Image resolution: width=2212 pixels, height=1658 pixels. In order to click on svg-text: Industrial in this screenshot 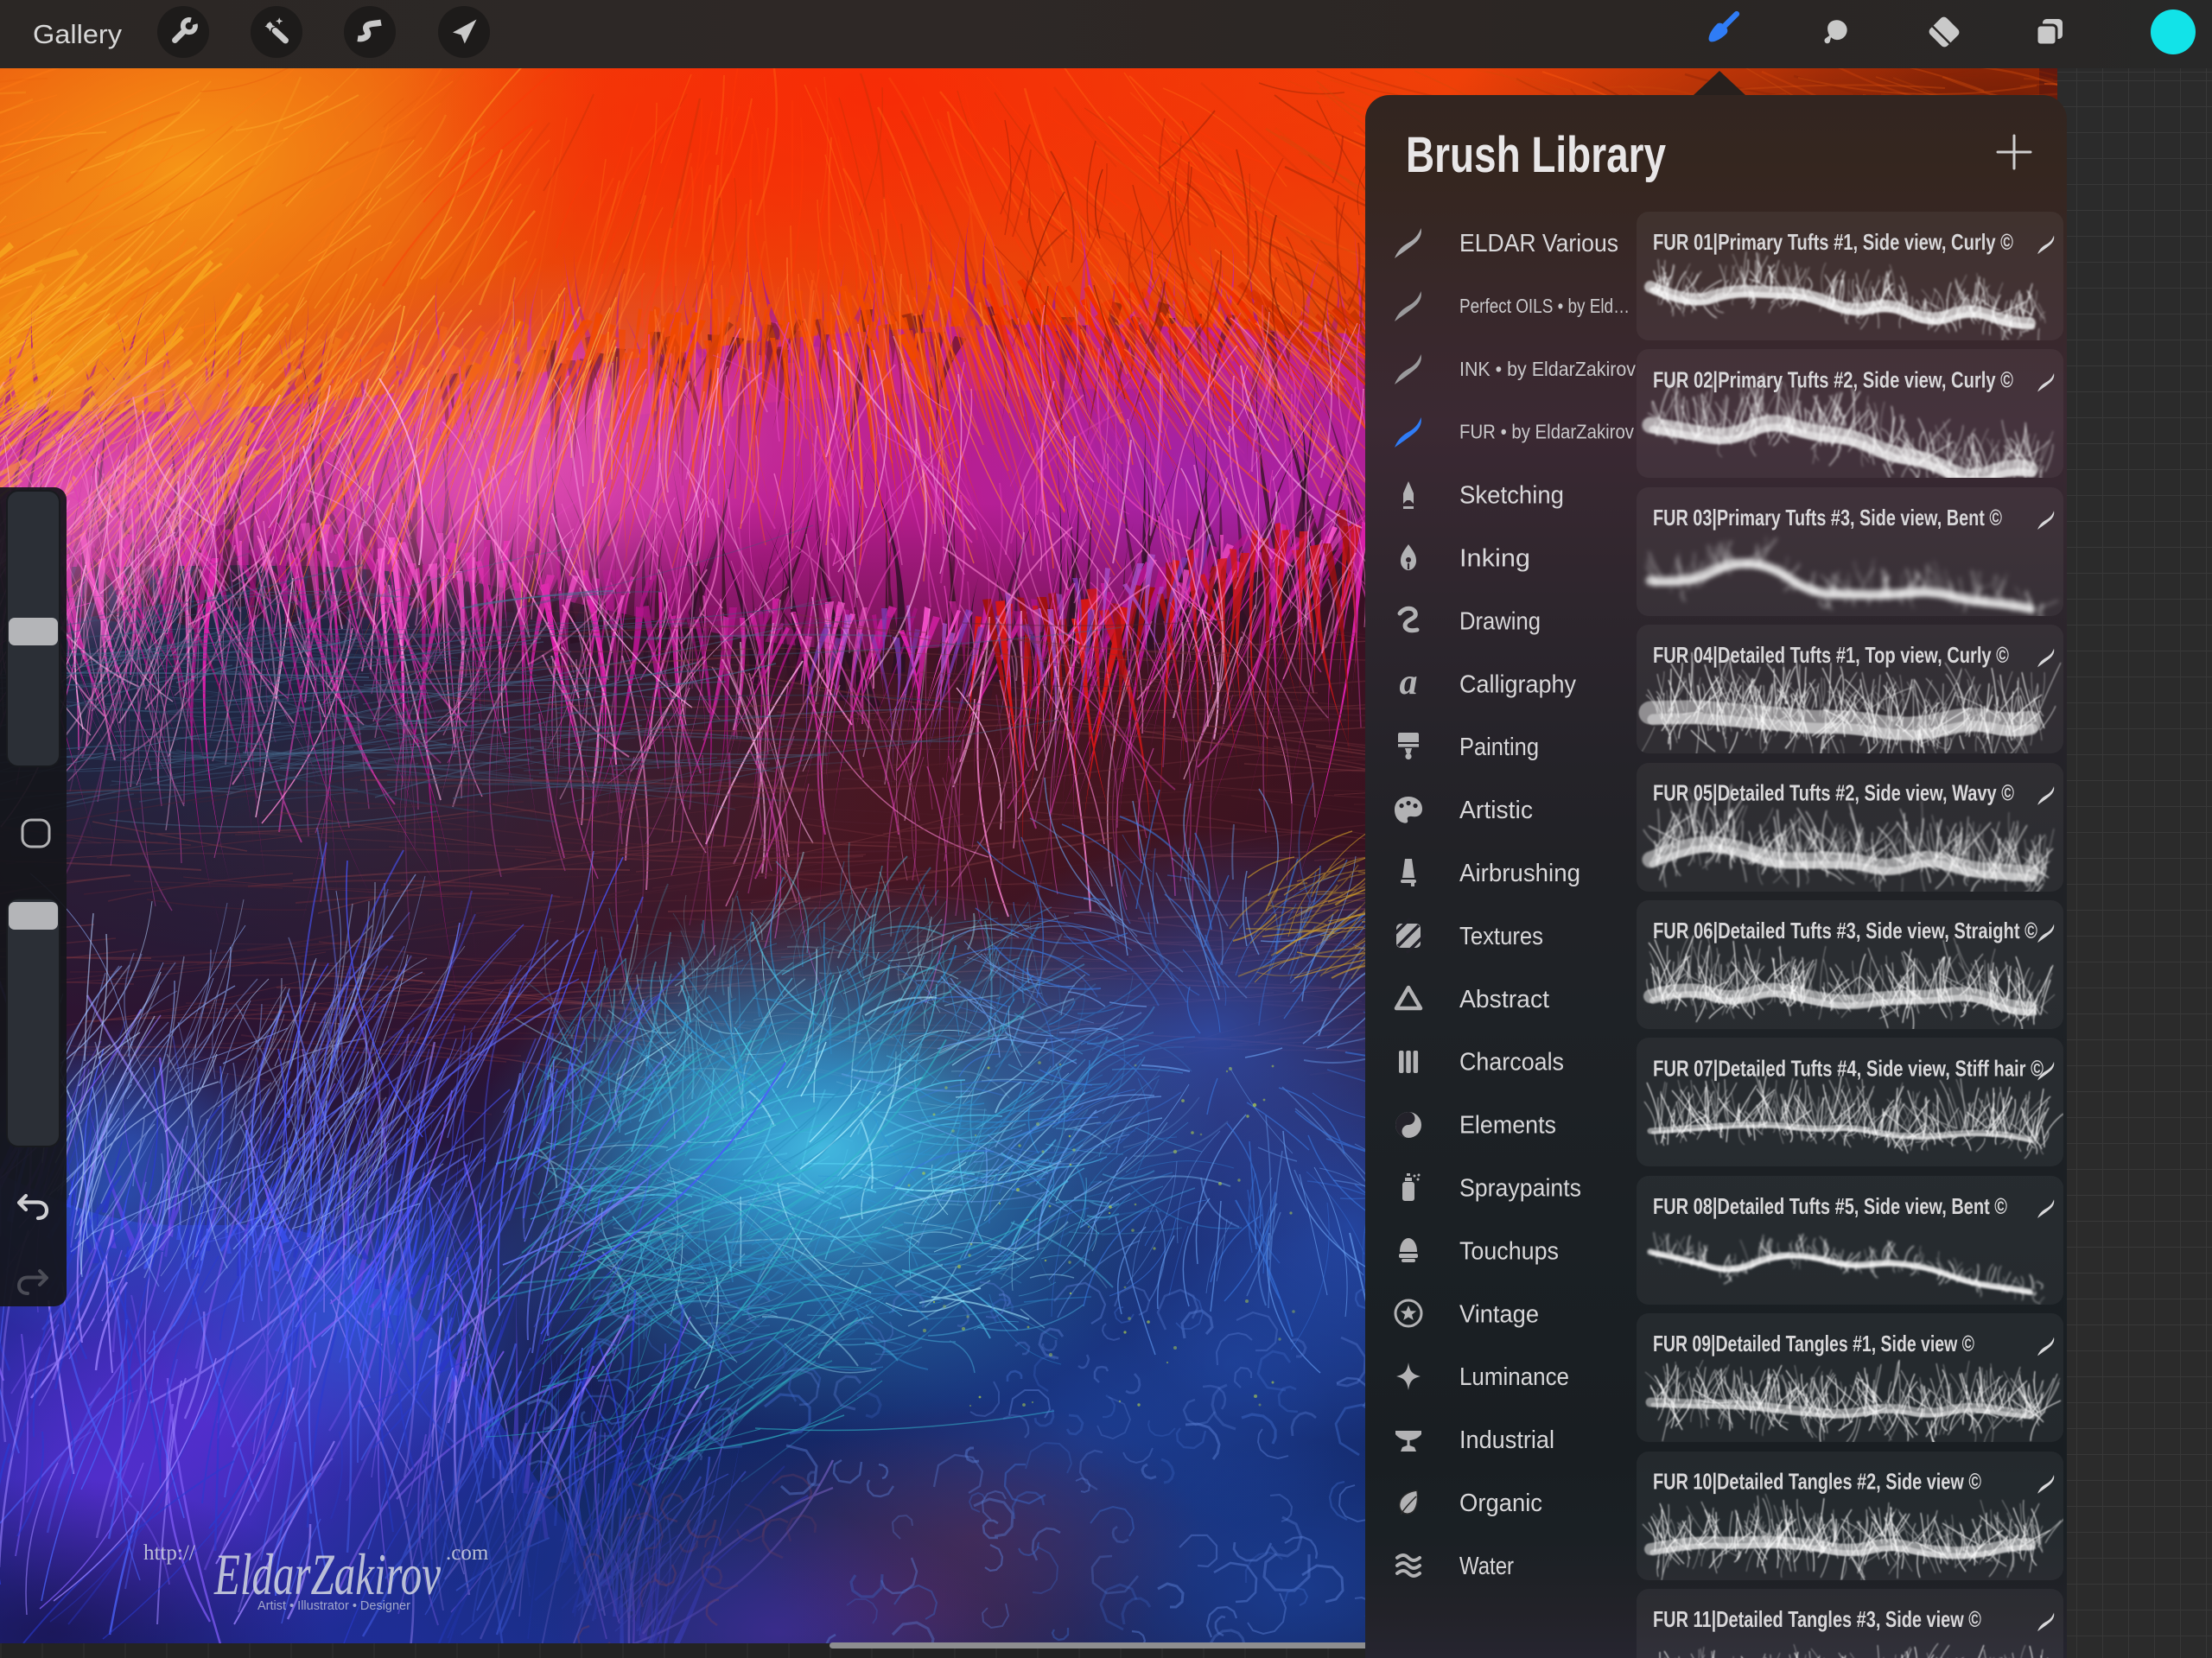, I will do `click(1506, 1440)`.